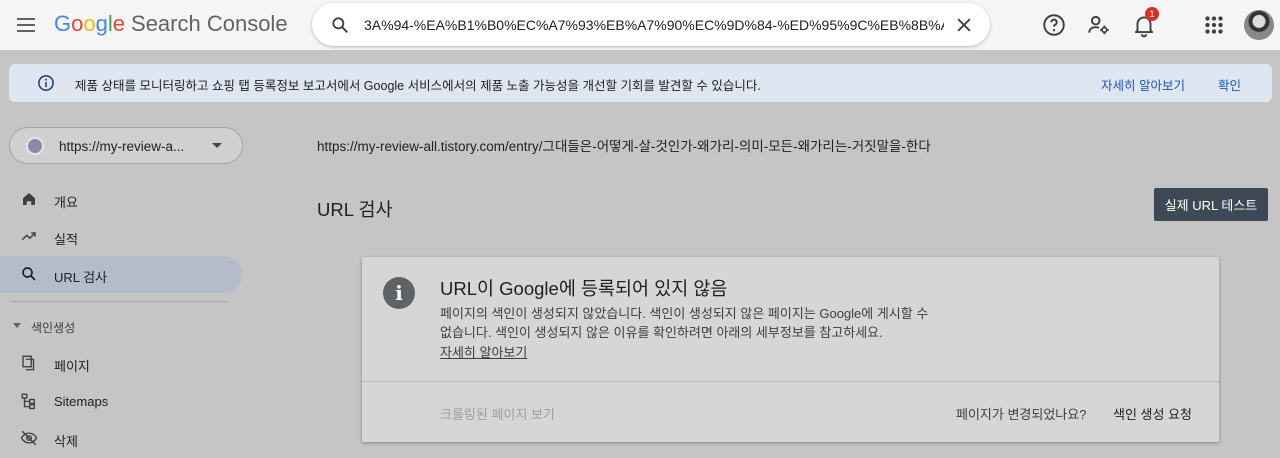 The image size is (1280, 458). What do you see at coordinates (1152, 413) in the screenshot?
I see `request-indexing-button: 색인 생성 요청` at bounding box center [1152, 413].